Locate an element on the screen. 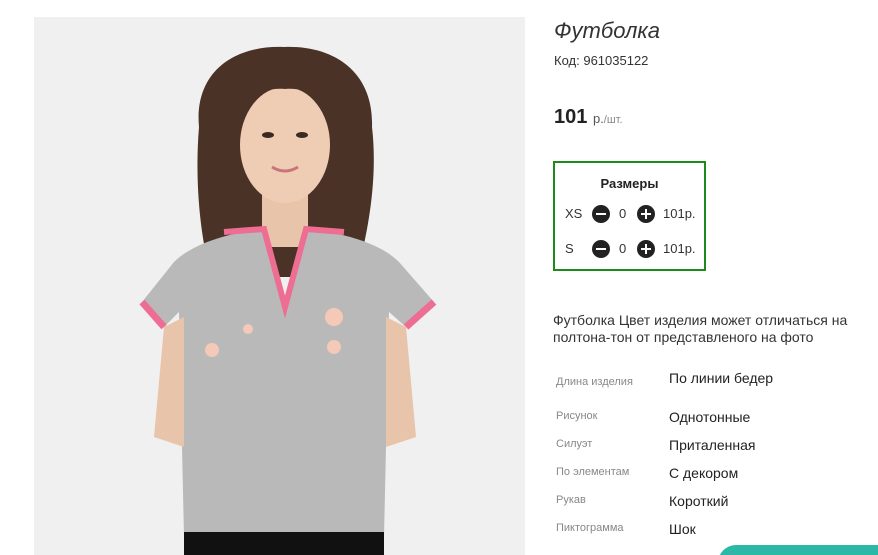 The image size is (878, 555). floating-tab is located at coordinates (798, 550).